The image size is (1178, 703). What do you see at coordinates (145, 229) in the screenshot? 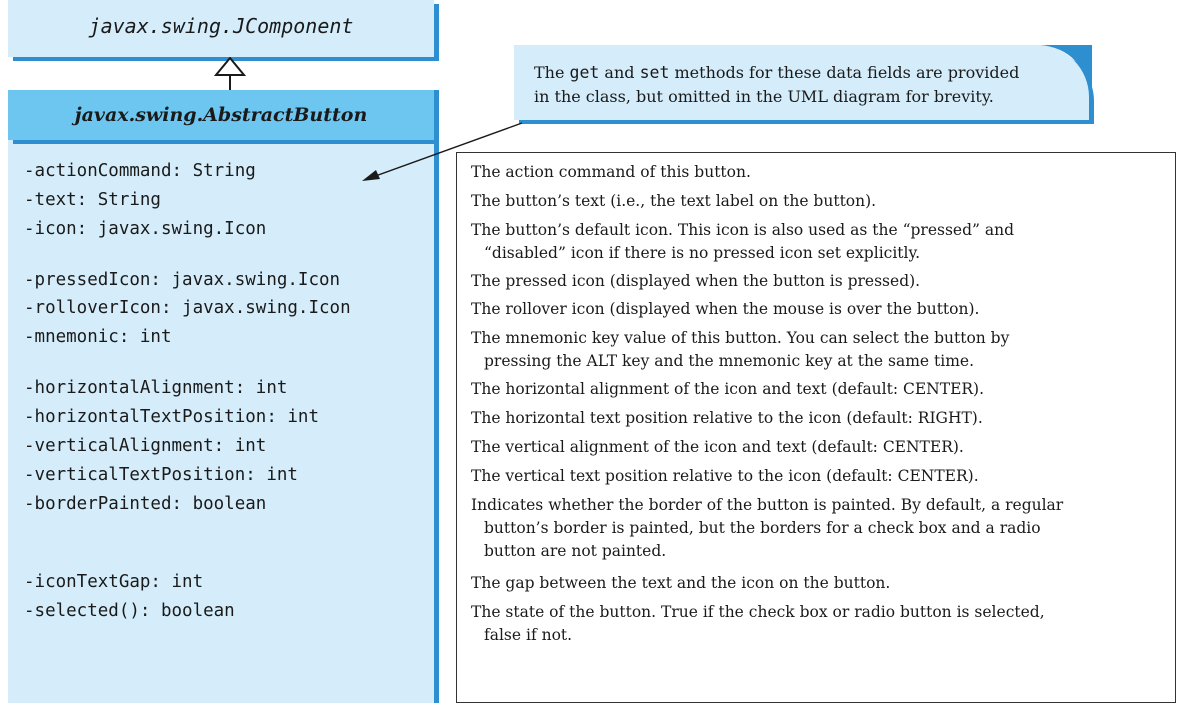
I see `attribute-icon: -icon: javax.swing.Icon` at bounding box center [145, 229].